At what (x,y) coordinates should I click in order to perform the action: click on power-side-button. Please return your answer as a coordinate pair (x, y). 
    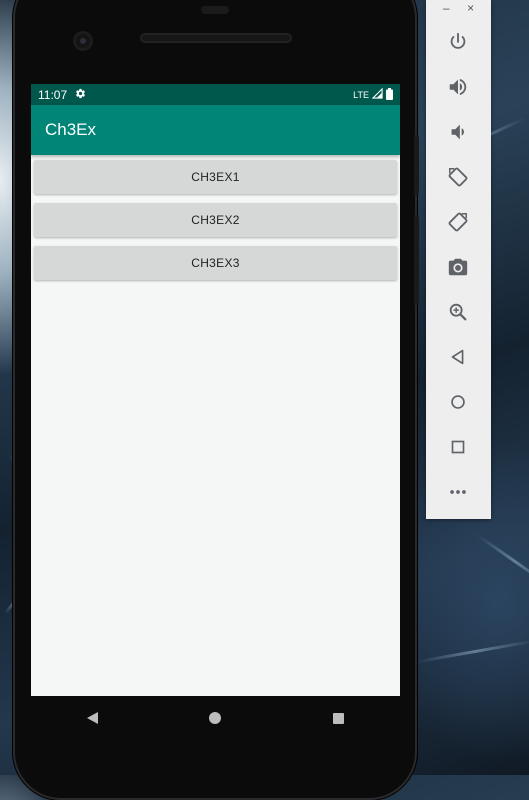
    Looking at the image, I should click on (416, 165).